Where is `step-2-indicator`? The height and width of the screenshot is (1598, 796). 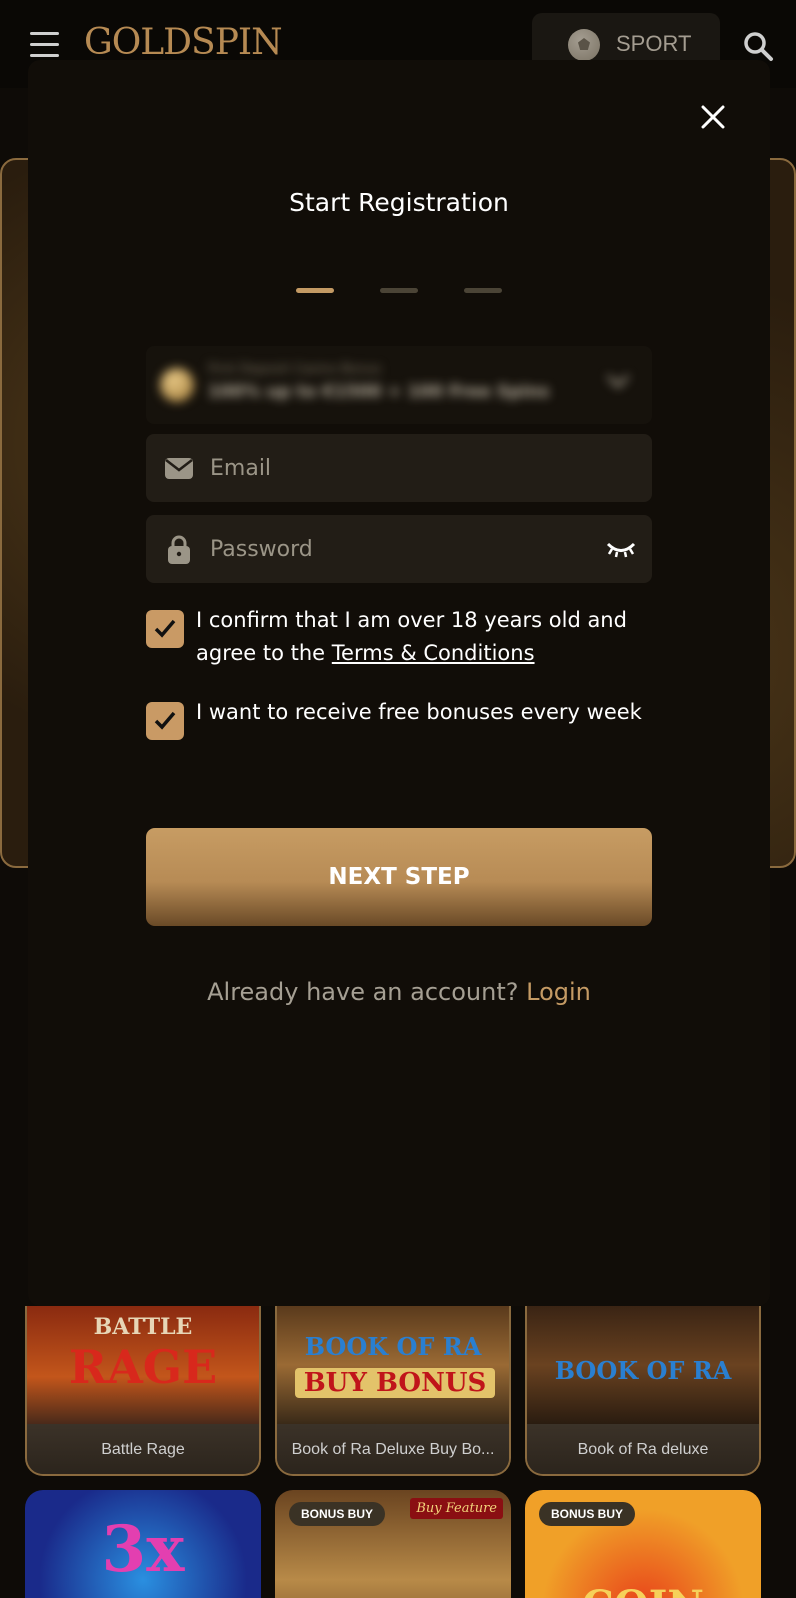 step-2-indicator is located at coordinates (399, 290).